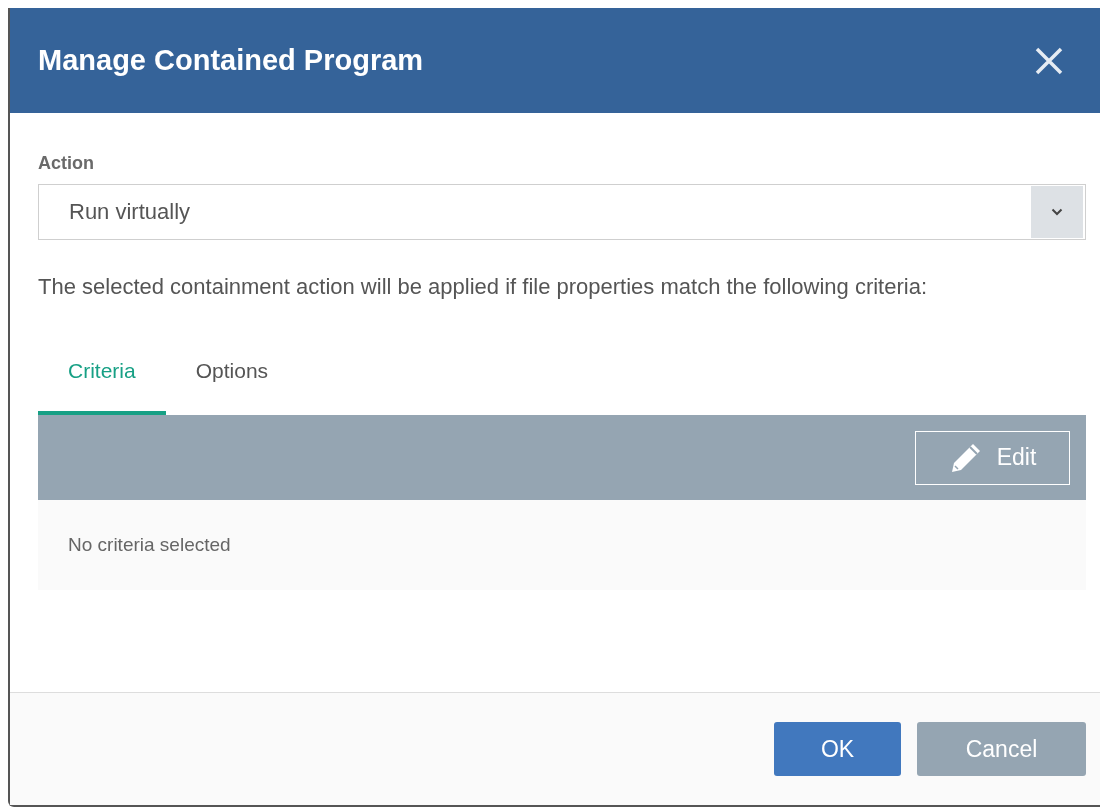 This screenshot has height=807, width=1100. I want to click on action-dropdown: Run virtually, so click(562, 212).